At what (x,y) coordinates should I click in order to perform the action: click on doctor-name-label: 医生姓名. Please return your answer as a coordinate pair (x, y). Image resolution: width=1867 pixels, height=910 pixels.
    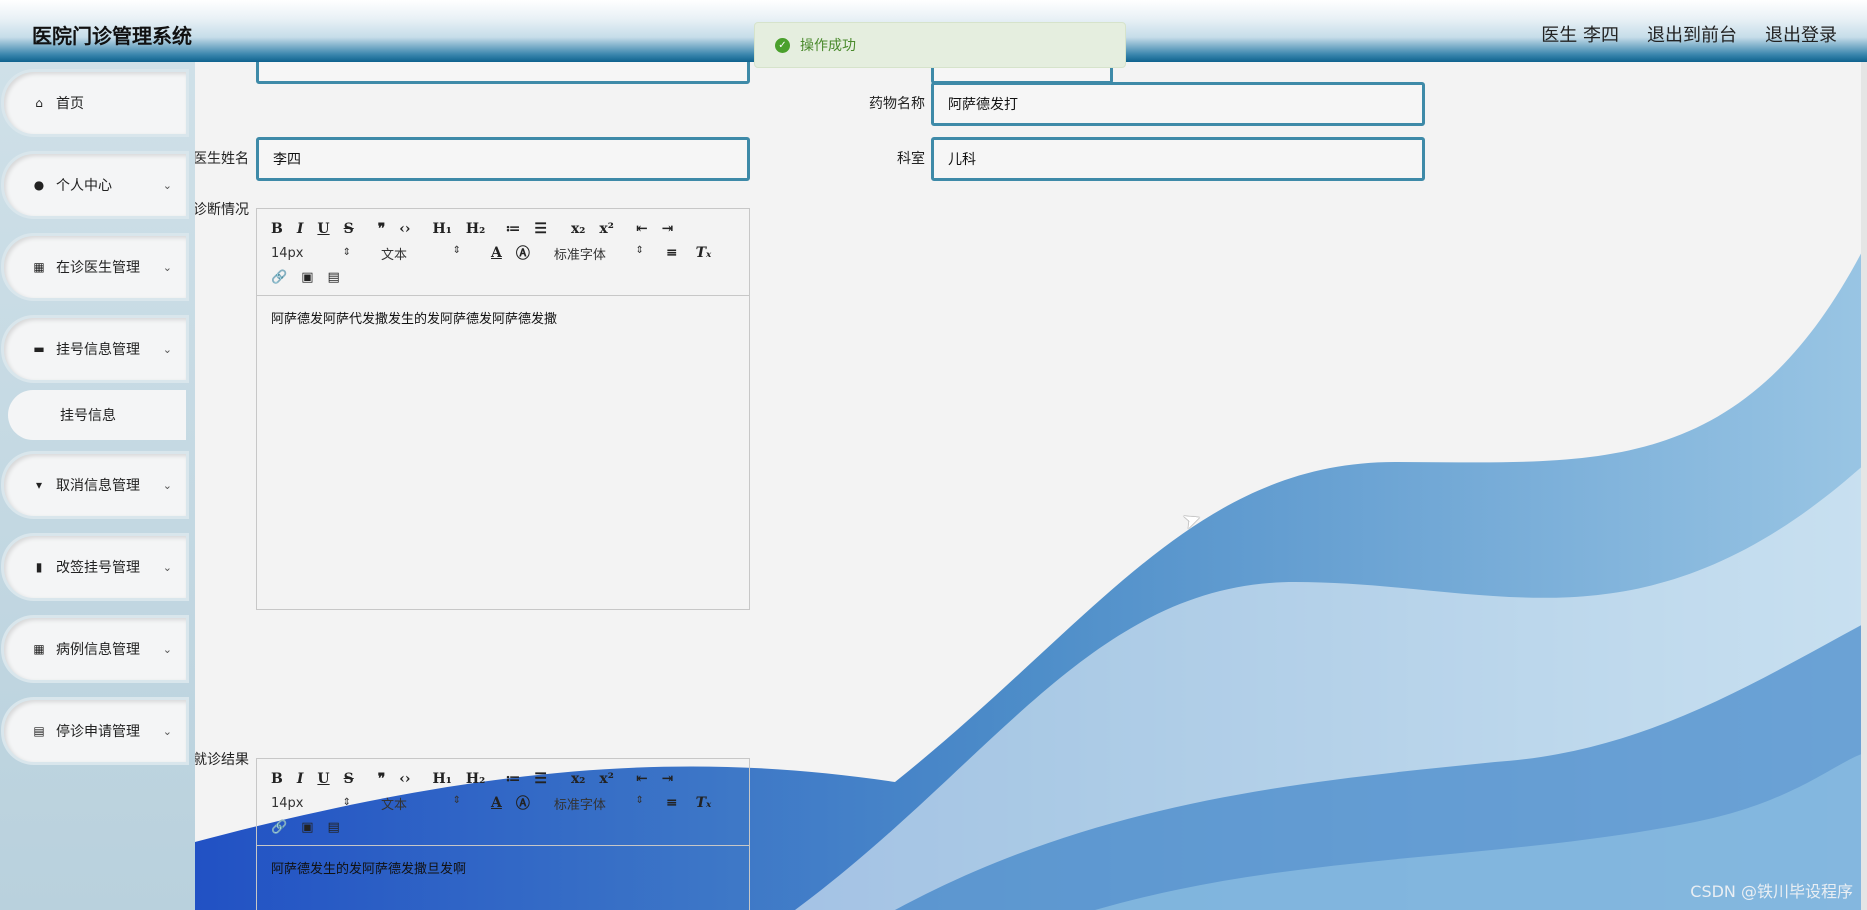
    Looking at the image, I should click on (222, 159).